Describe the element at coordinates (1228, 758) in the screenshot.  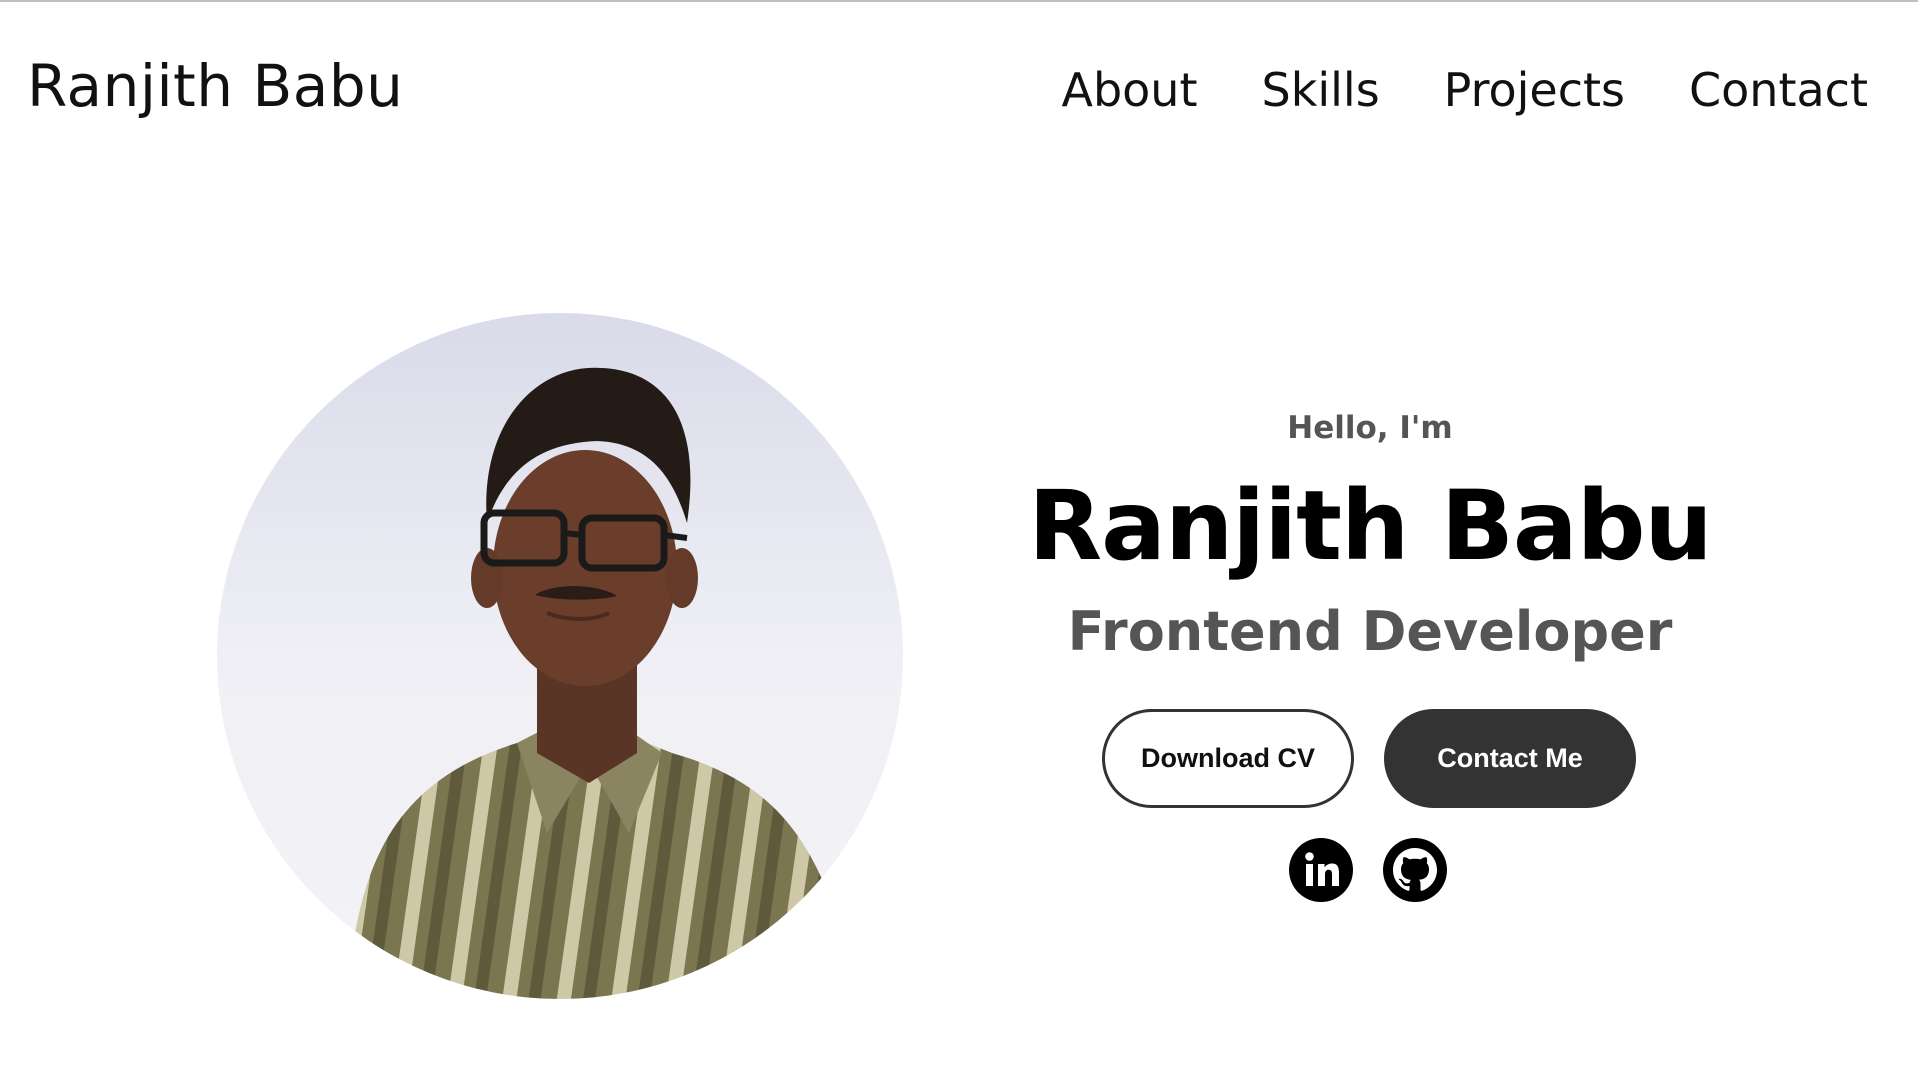
I see `download-cv-button: Download CV` at that location.